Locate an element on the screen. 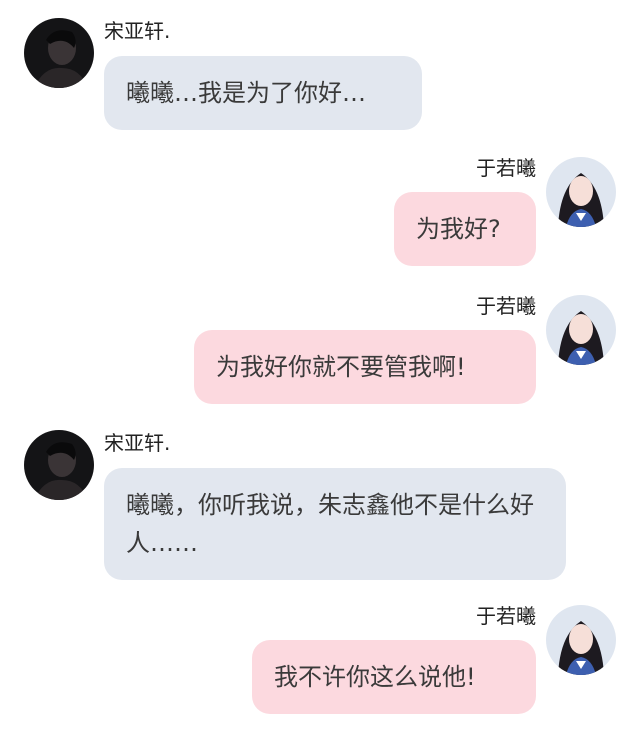  message-bubble: 为我好? is located at coordinates (465, 229).